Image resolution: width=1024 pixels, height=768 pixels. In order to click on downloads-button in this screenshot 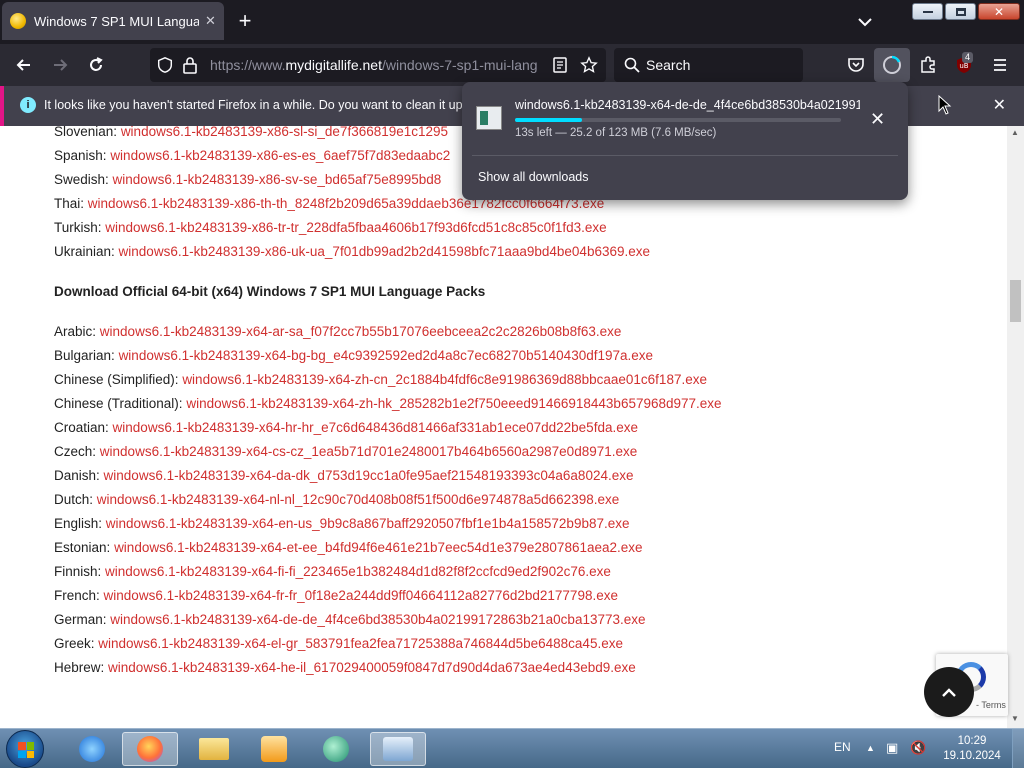, I will do `click(892, 65)`.